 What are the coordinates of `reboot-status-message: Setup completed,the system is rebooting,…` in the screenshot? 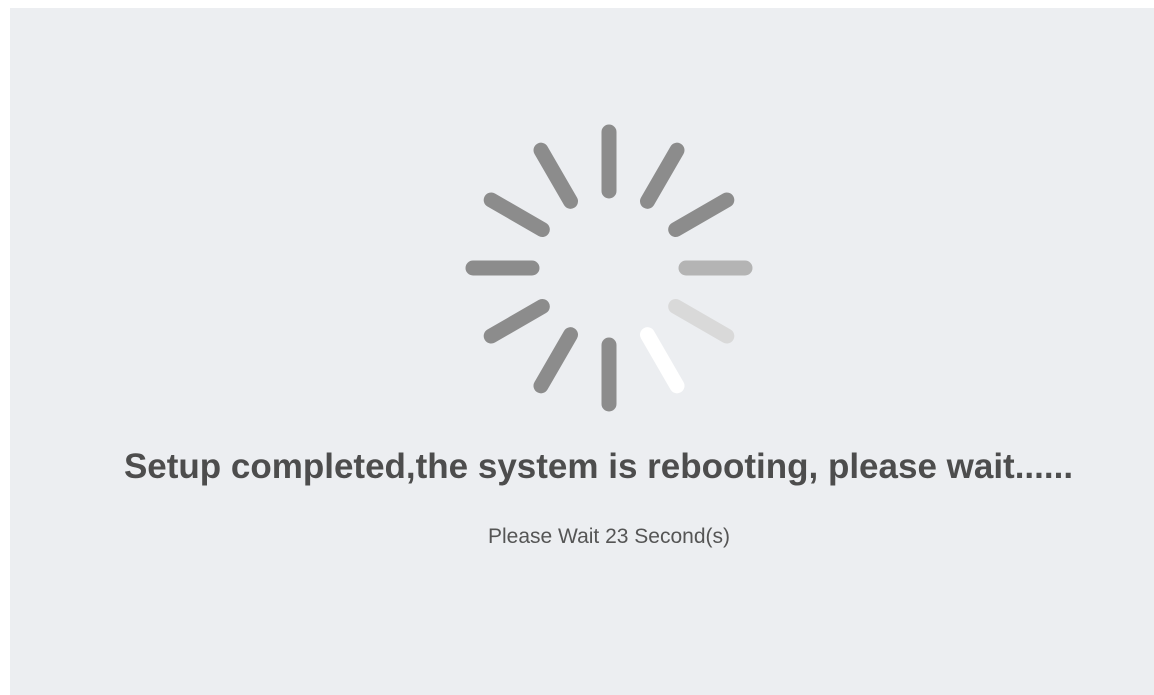 It's located at (598, 466).